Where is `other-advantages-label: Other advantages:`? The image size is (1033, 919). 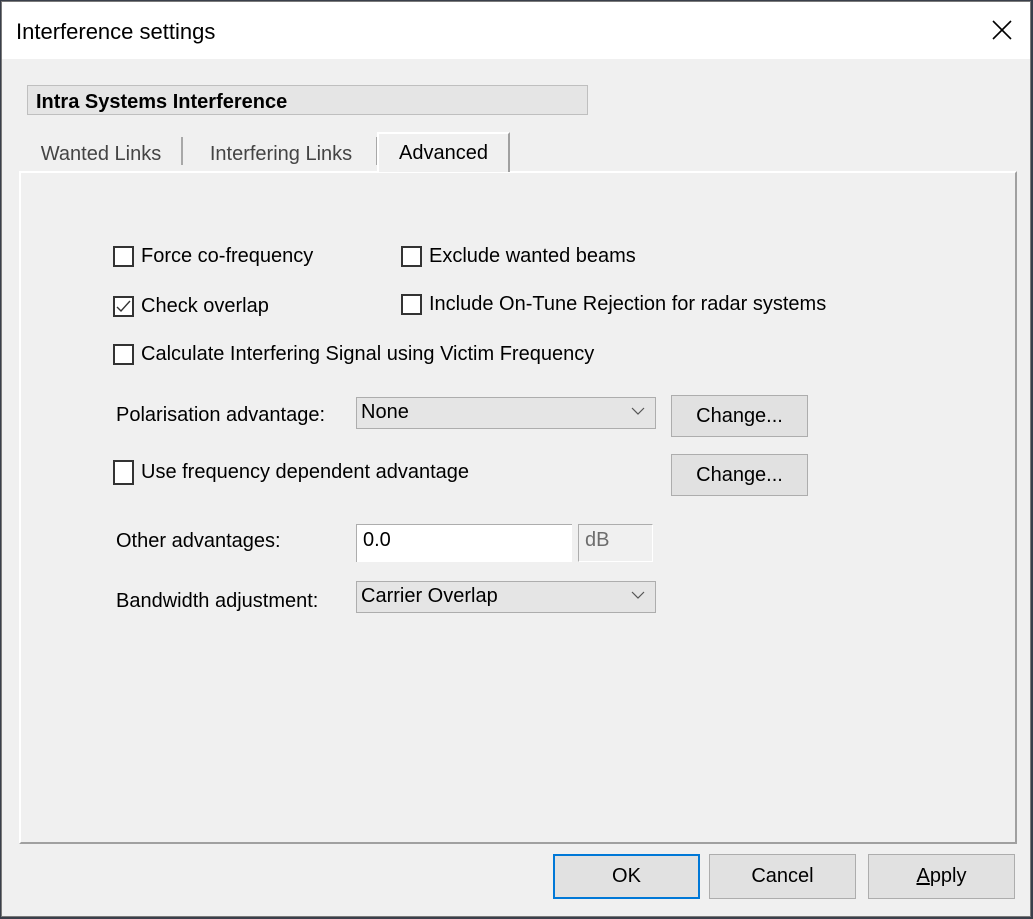
other-advantages-label: Other advantages: is located at coordinates (198, 541).